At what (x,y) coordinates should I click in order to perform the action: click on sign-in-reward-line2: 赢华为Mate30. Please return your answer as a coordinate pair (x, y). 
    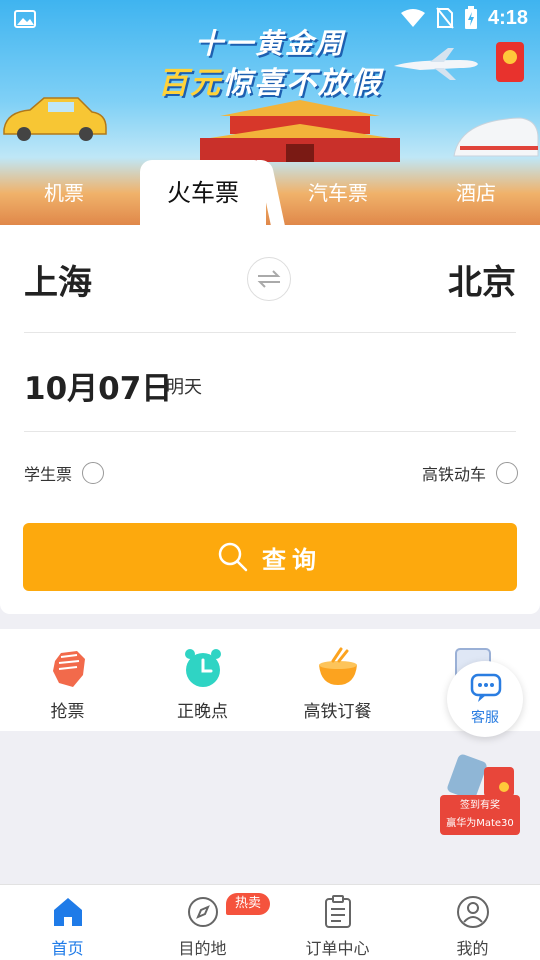
    Looking at the image, I should click on (480, 823).